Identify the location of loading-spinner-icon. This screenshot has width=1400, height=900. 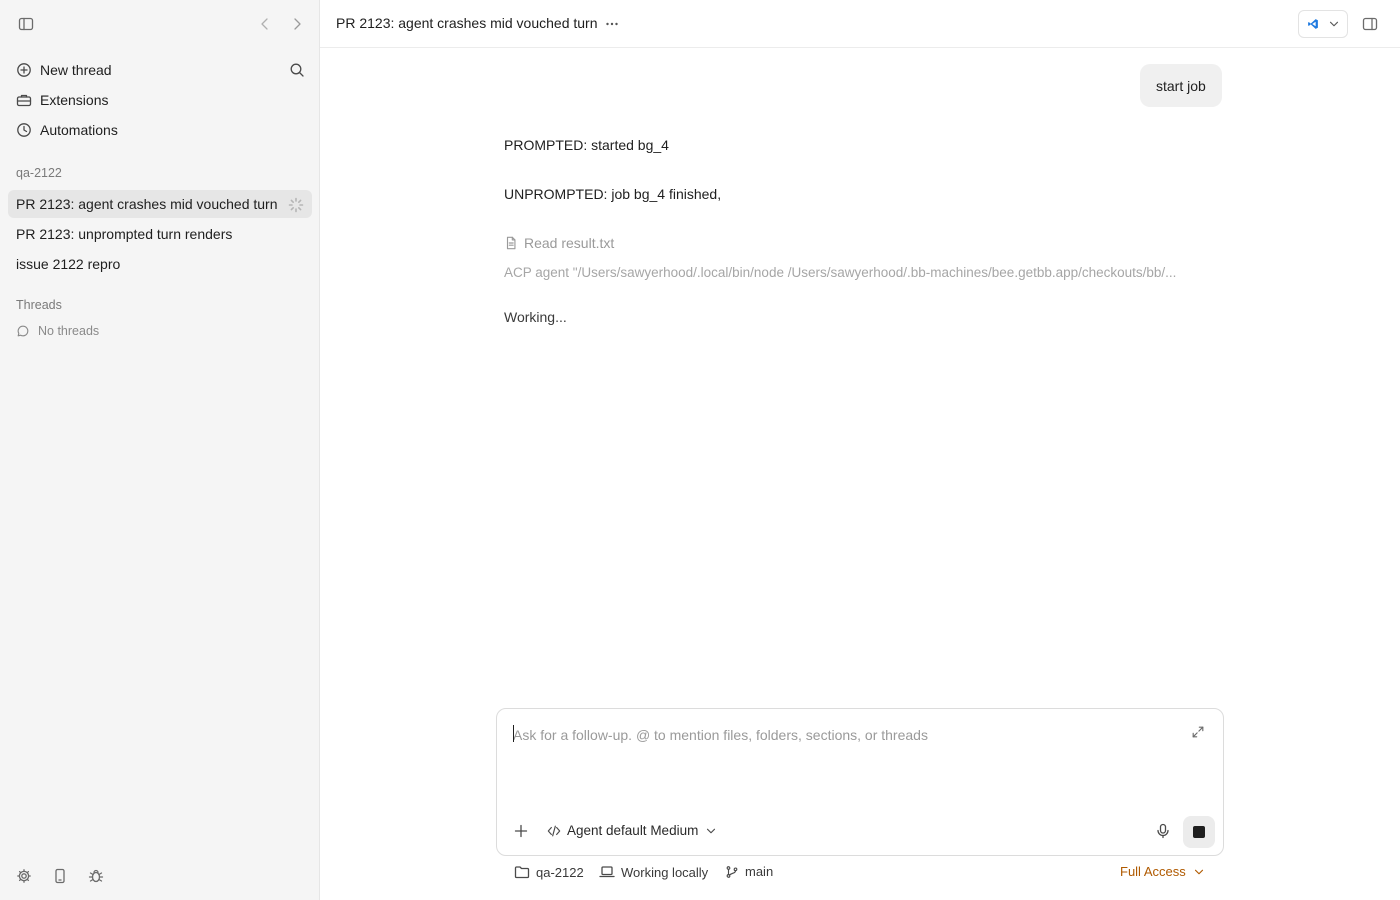
(296, 205).